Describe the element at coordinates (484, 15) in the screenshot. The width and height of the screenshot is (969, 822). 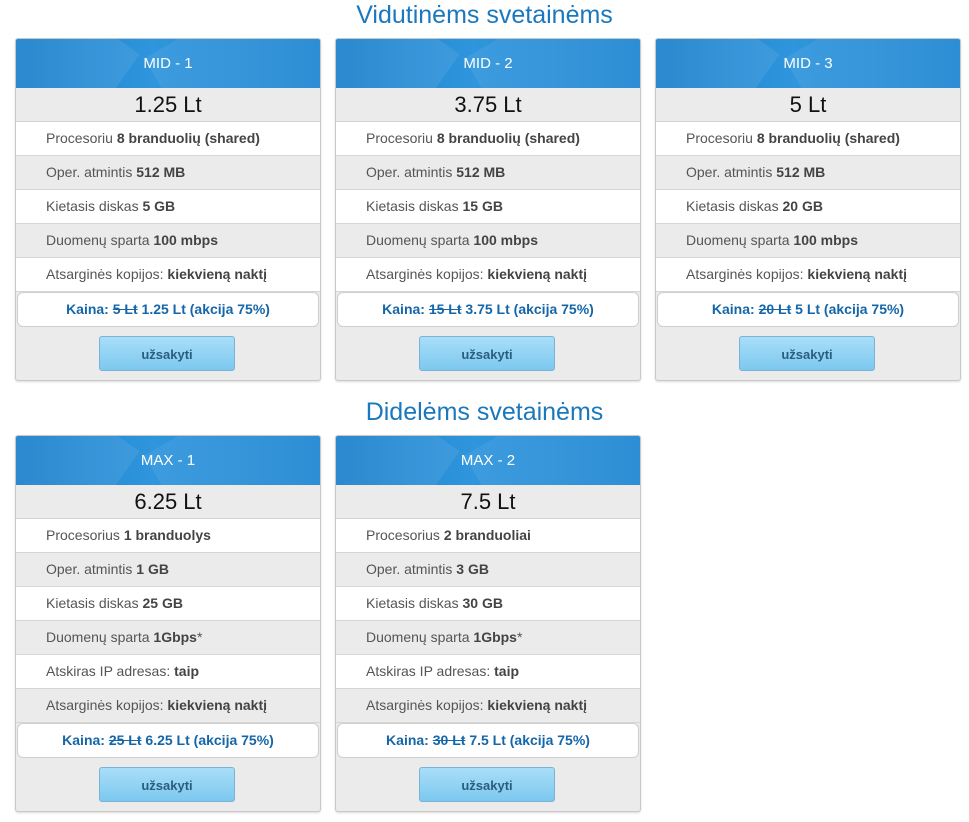
I see `section-title-mid: Vidutinėms svetainėms` at that location.